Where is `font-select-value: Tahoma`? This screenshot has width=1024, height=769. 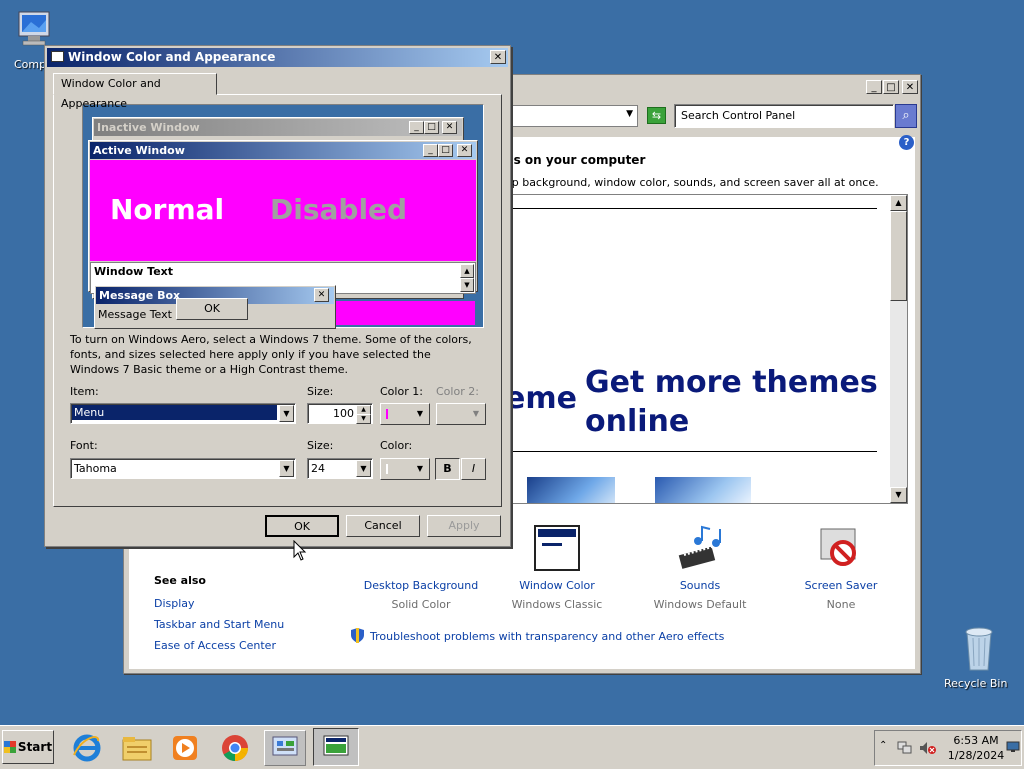
font-select-value: Tahoma is located at coordinates (95, 468).